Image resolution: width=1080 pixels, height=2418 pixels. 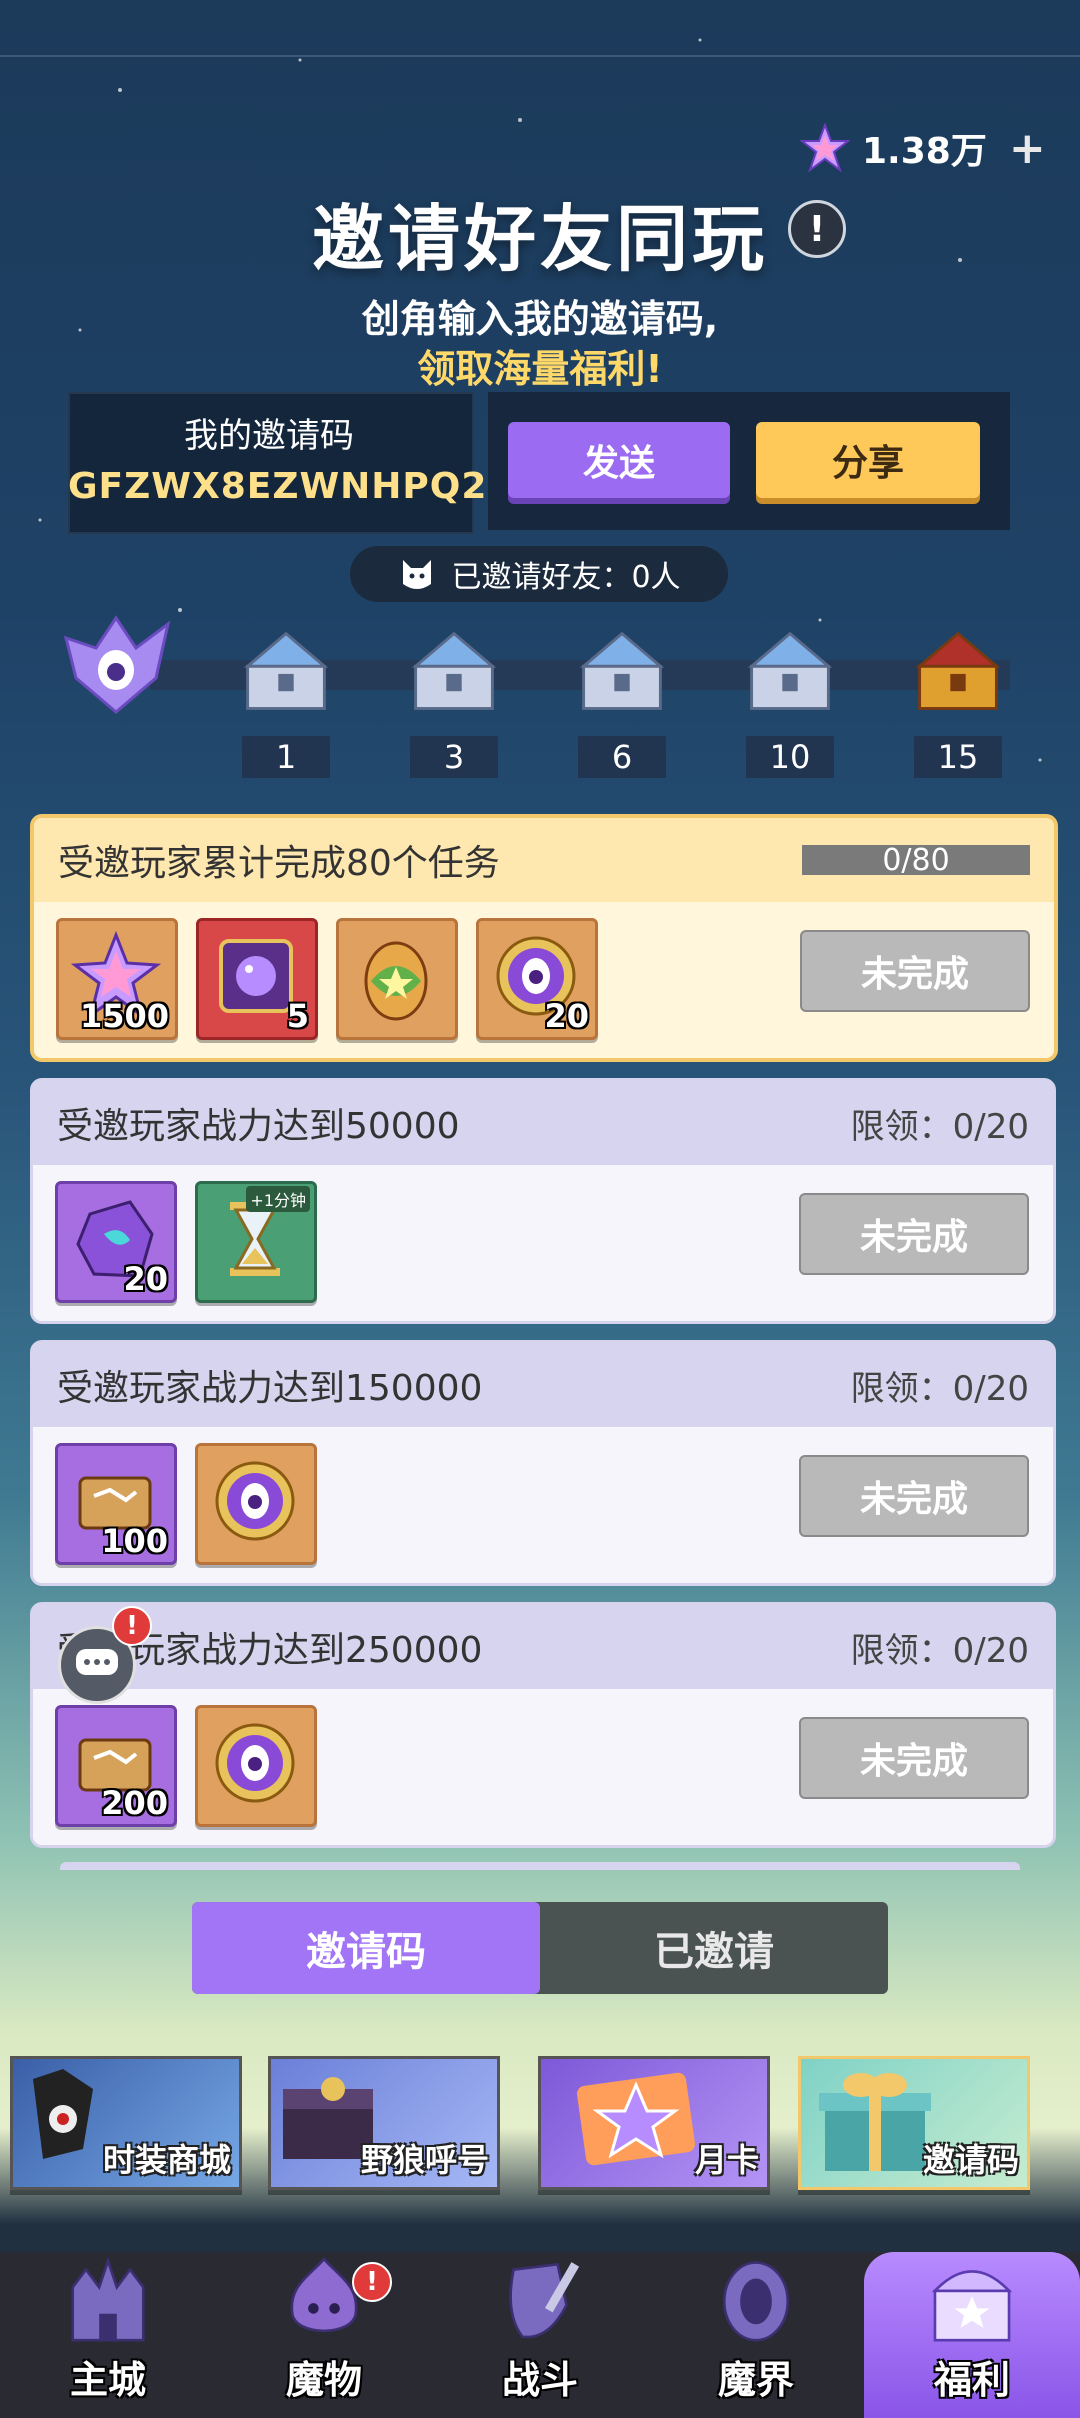 What do you see at coordinates (817, 229) in the screenshot?
I see `info-button: !` at bounding box center [817, 229].